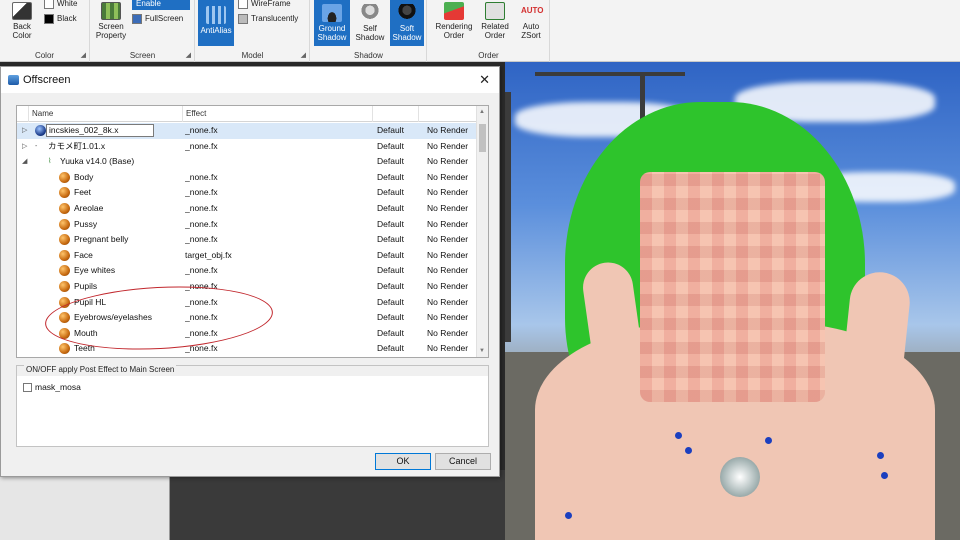  I want to click on scroll-up-icon: ▲, so click(482, 112).